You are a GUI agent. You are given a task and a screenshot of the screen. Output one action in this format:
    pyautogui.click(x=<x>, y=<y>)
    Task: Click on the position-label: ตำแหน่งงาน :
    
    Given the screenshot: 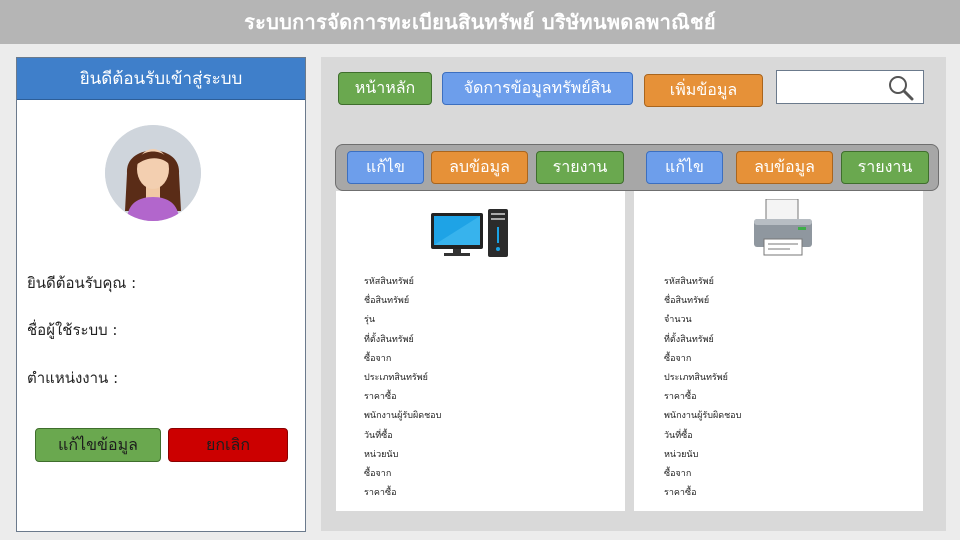 What is the action you would take?
    pyautogui.click(x=73, y=378)
    